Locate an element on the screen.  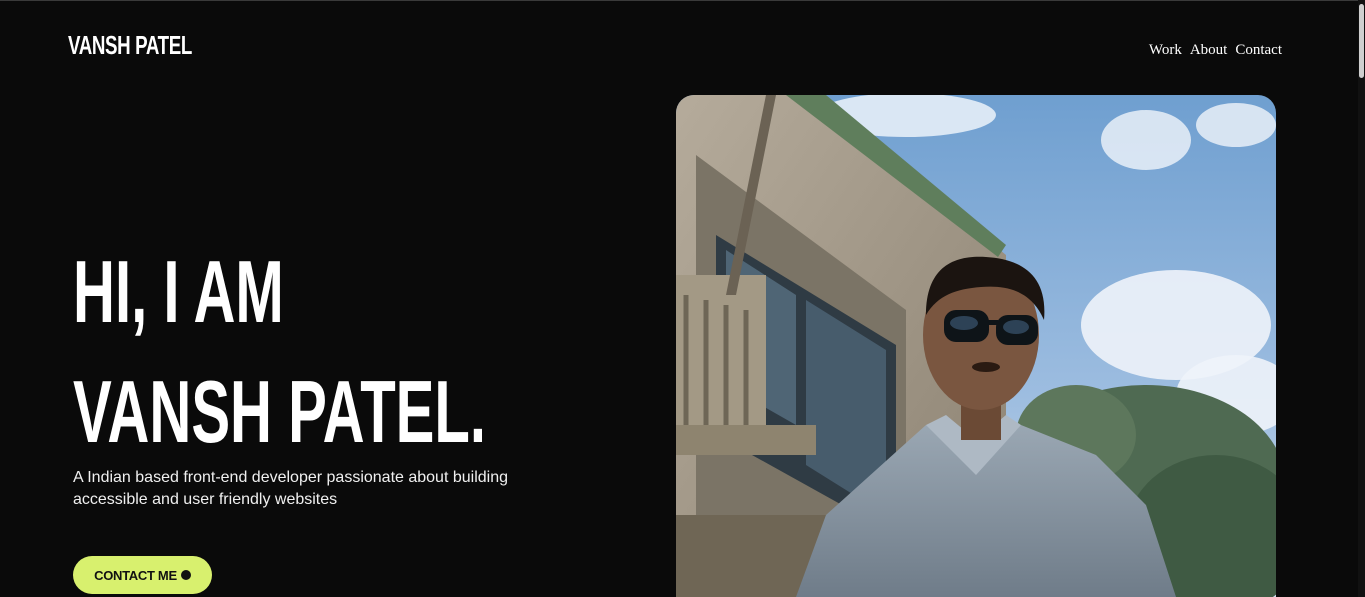
site-logo: VANSH PATEL is located at coordinates (130, 45).